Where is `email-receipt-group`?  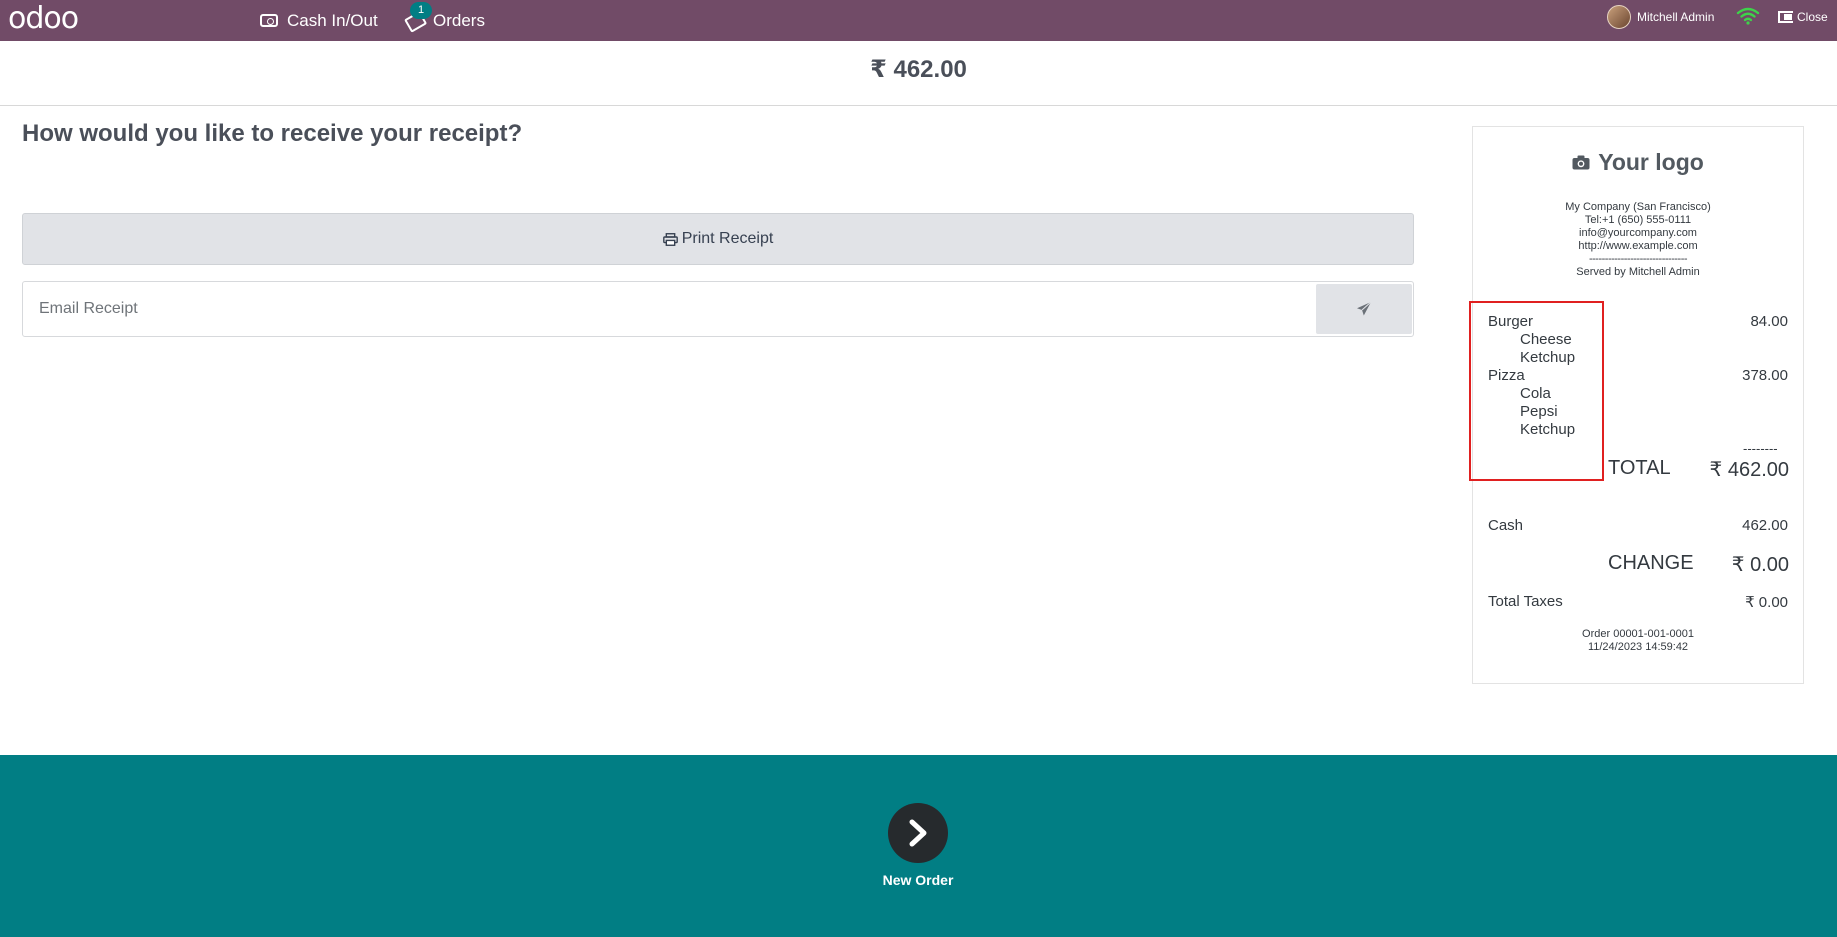 email-receipt-group is located at coordinates (718, 309).